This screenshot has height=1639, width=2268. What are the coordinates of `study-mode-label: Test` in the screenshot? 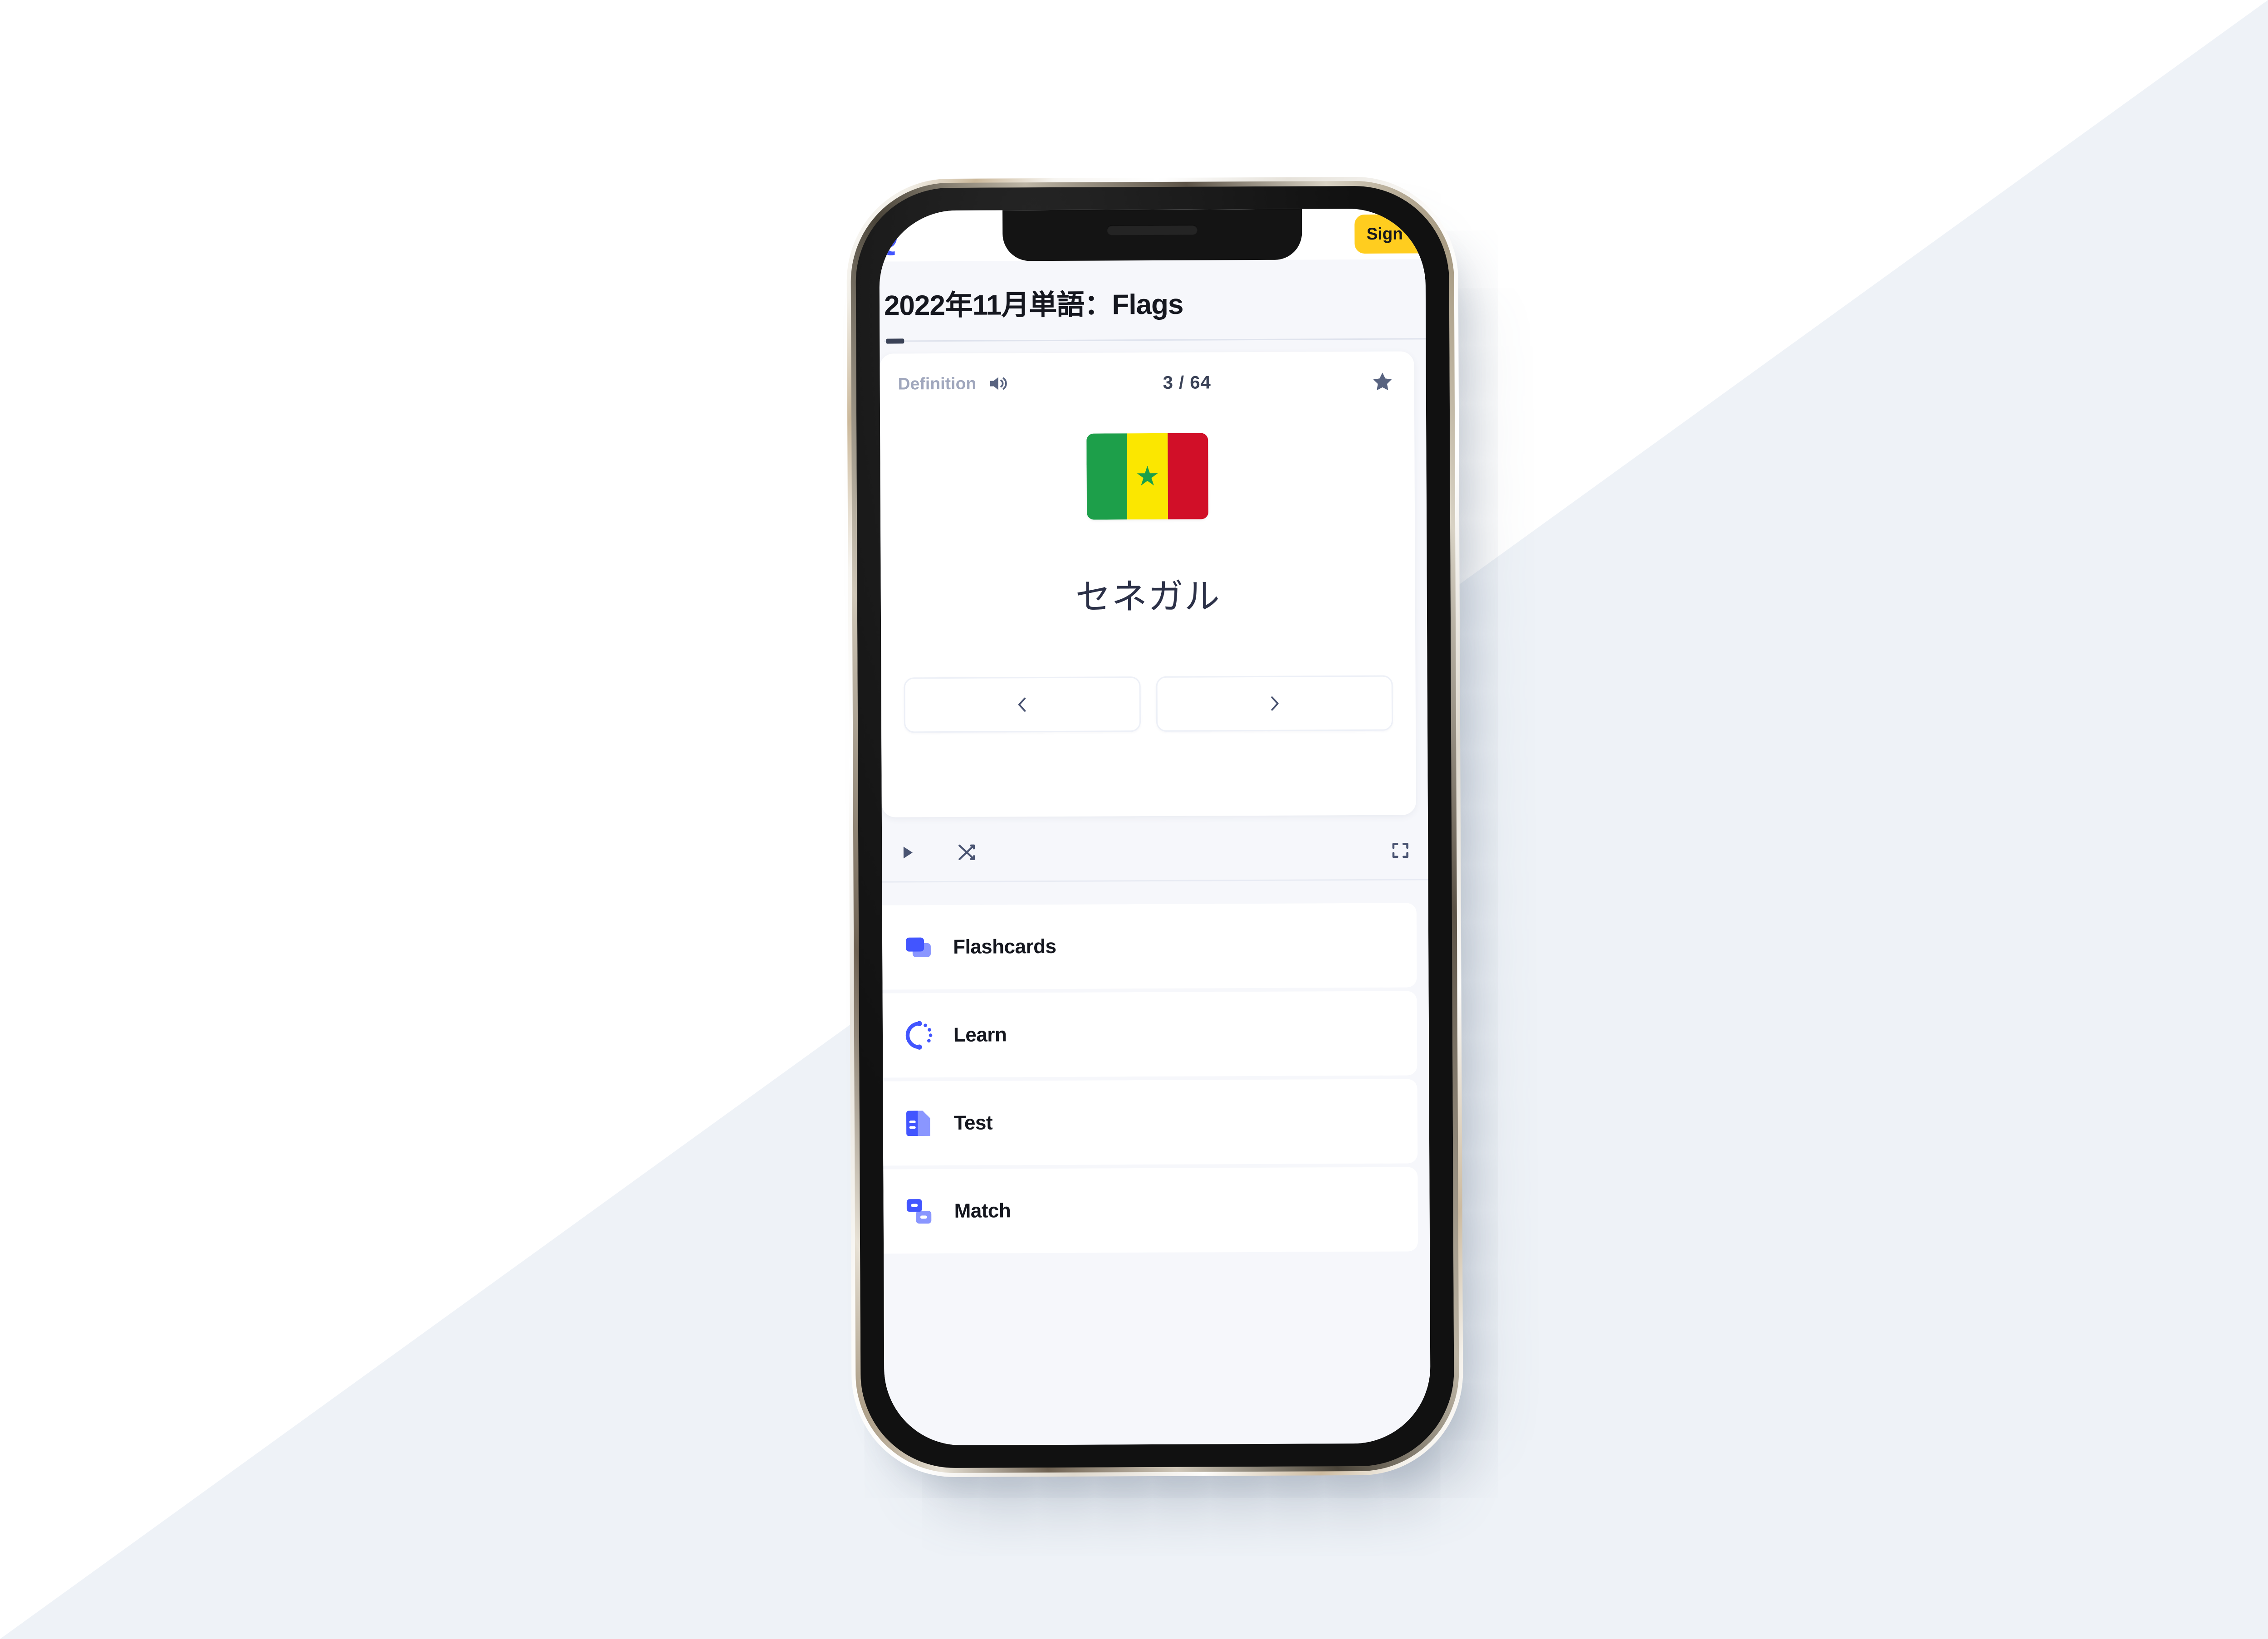 It's located at (973, 1122).